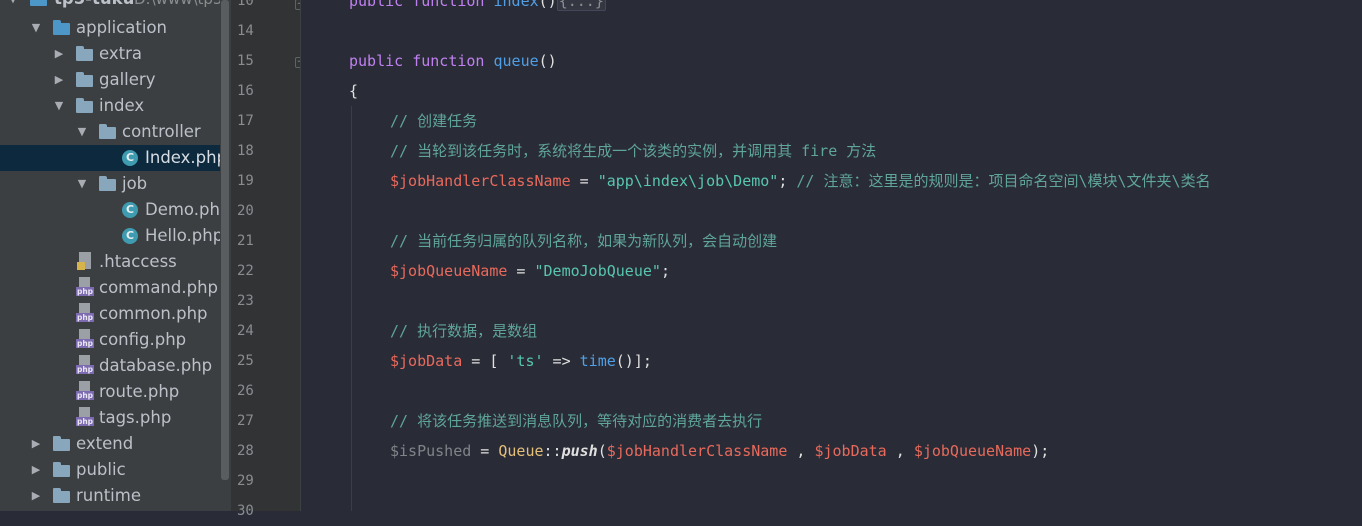 Image resolution: width=1362 pixels, height=526 pixels. I want to click on line-number: 17, so click(245, 121).